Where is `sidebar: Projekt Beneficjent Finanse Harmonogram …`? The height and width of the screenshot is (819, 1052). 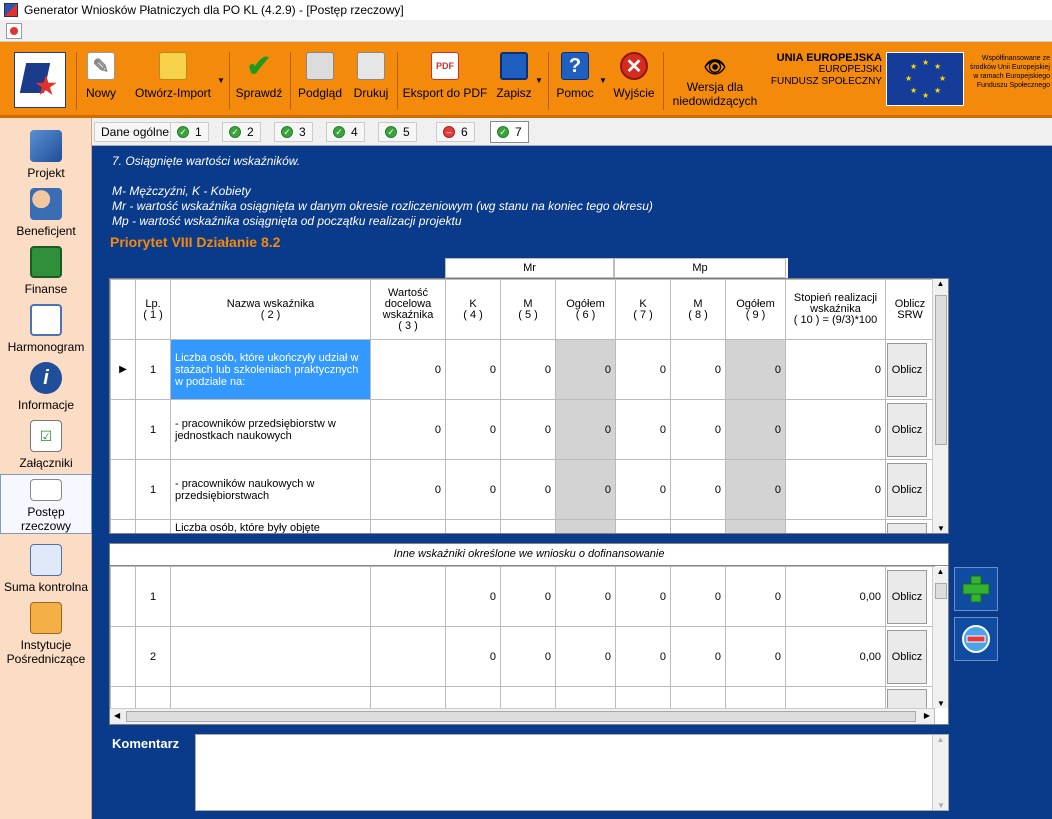 sidebar: Projekt Beneficjent Finanse Harmonogram … is located at coordinates (46, 468).